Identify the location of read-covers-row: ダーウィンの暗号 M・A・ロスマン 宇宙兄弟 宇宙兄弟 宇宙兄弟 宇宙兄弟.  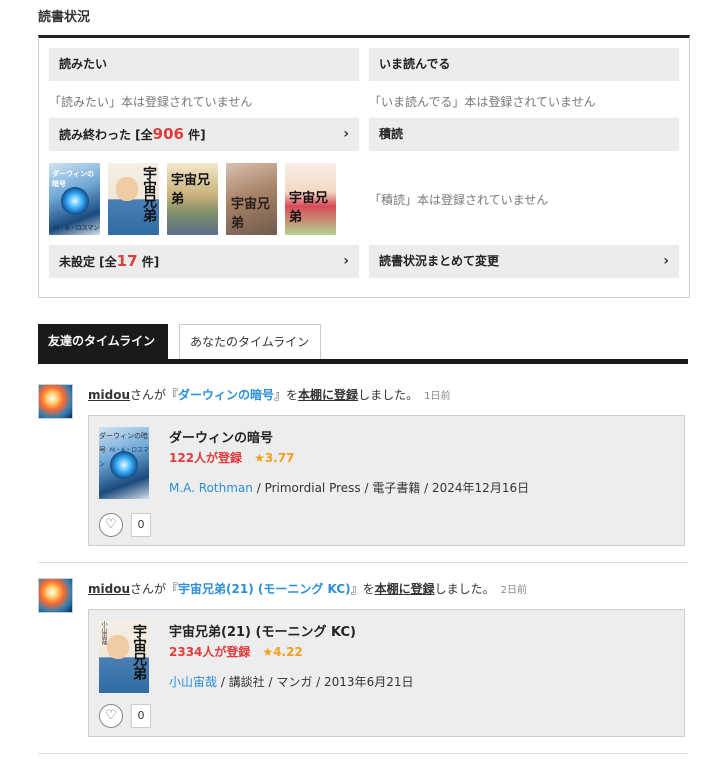
(192, 199).